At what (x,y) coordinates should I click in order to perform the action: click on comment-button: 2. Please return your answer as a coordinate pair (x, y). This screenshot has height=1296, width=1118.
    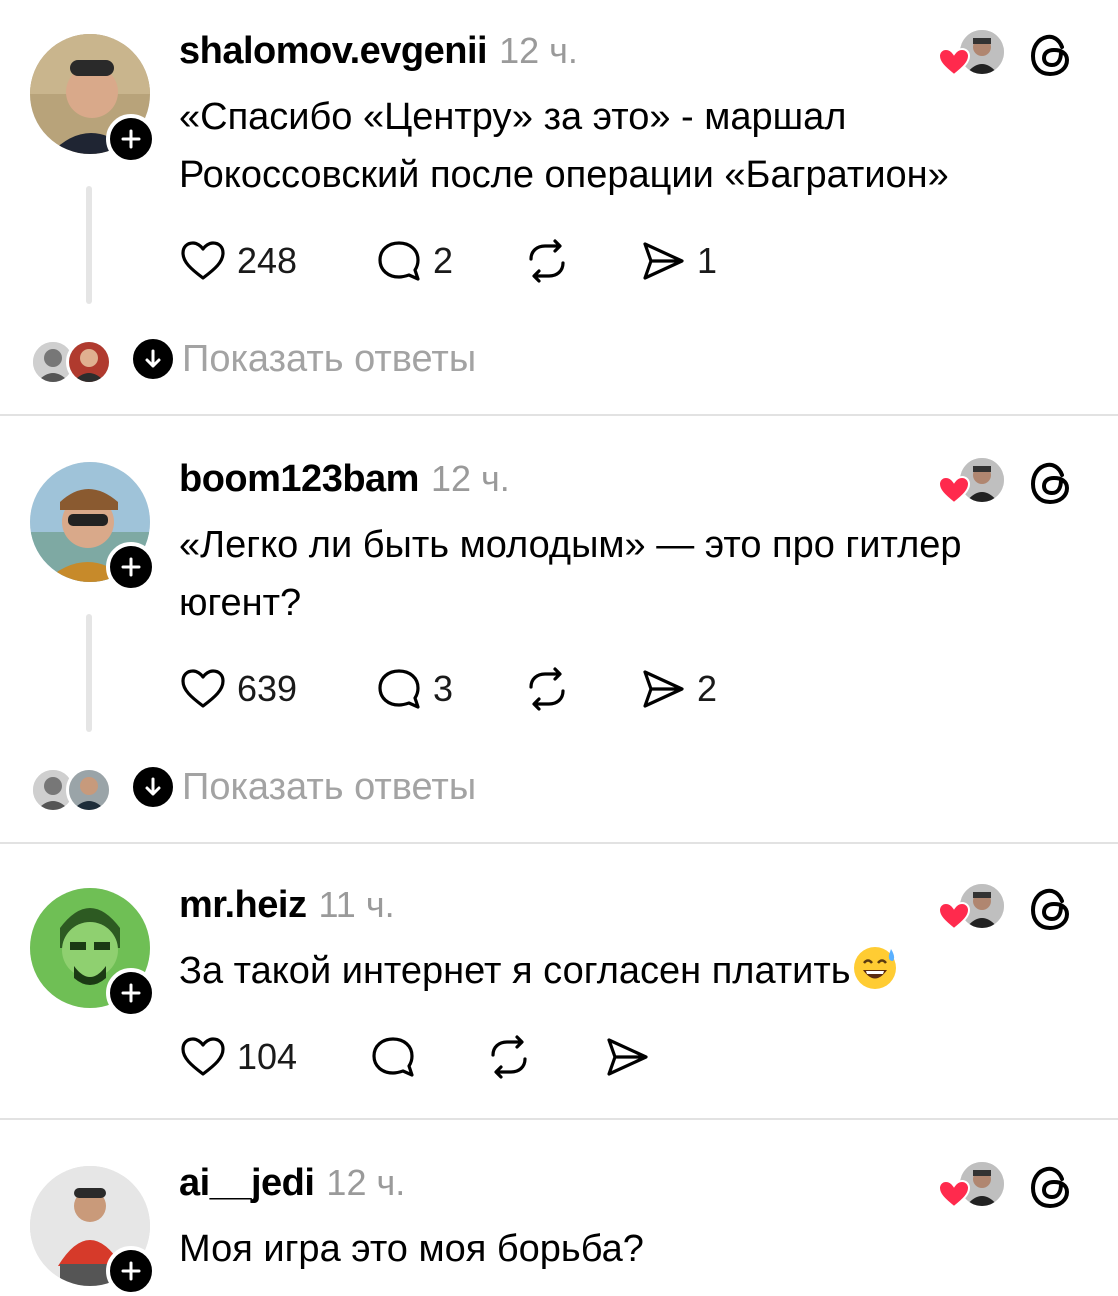
    Looking at the image, I should click on (414, 261).